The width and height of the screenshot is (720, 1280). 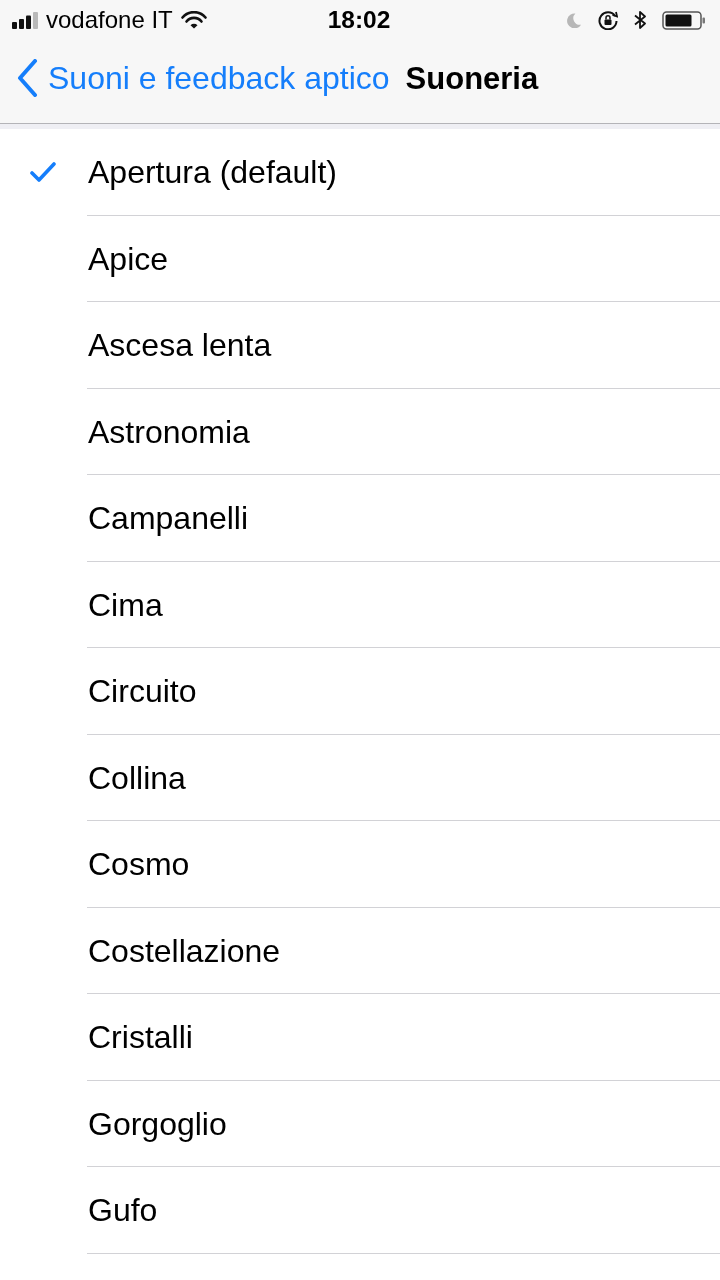 I want to click on chevron-left-icon, so click(x=27, y=78).